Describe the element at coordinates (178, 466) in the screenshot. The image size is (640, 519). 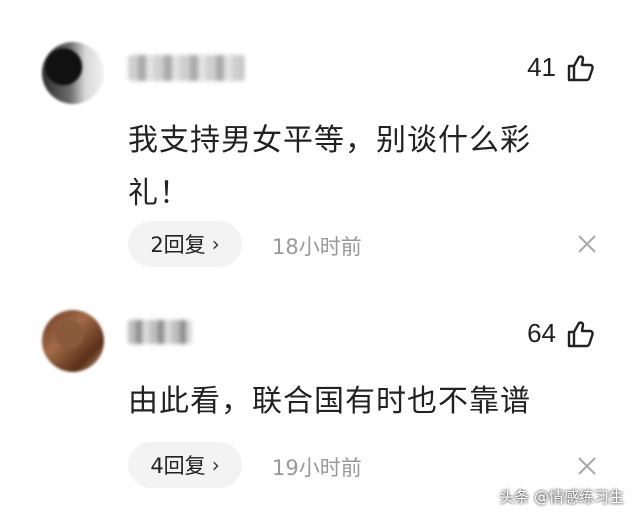
I see `replies-label: 4回复` at that location.